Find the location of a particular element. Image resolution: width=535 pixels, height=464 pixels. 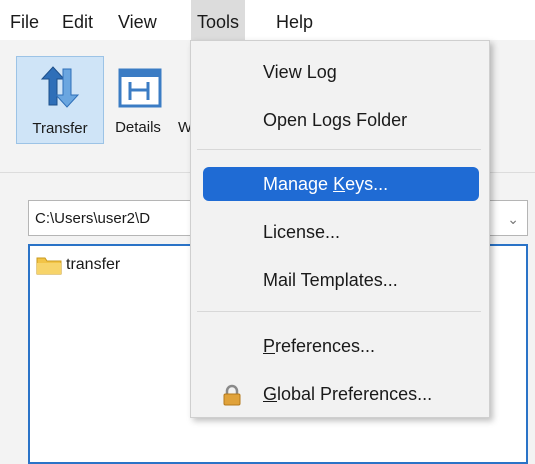

details-button: Details is located at coordinates (138, 99).